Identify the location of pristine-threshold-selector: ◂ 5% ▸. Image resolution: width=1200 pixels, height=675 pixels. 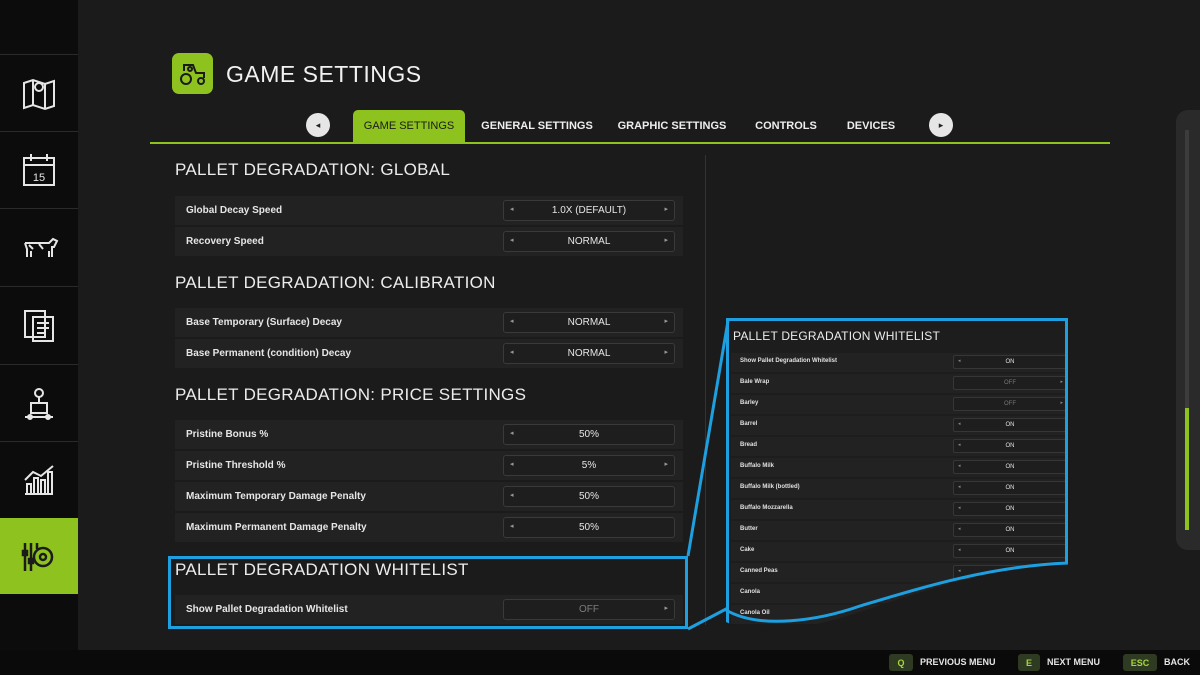
(589, 465).